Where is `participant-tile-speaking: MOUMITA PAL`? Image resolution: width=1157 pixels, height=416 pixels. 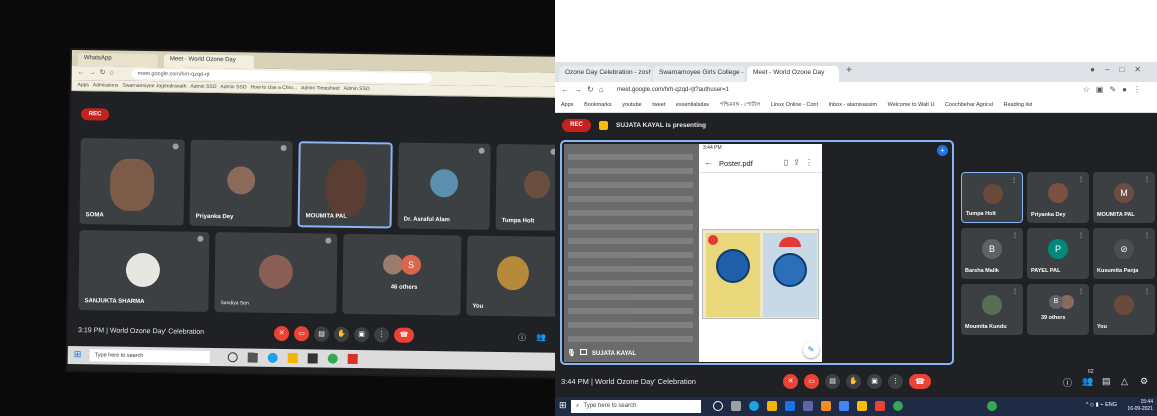 participant-tile-speaking: MOUMITA PAL is located at coordinates (345, 185).